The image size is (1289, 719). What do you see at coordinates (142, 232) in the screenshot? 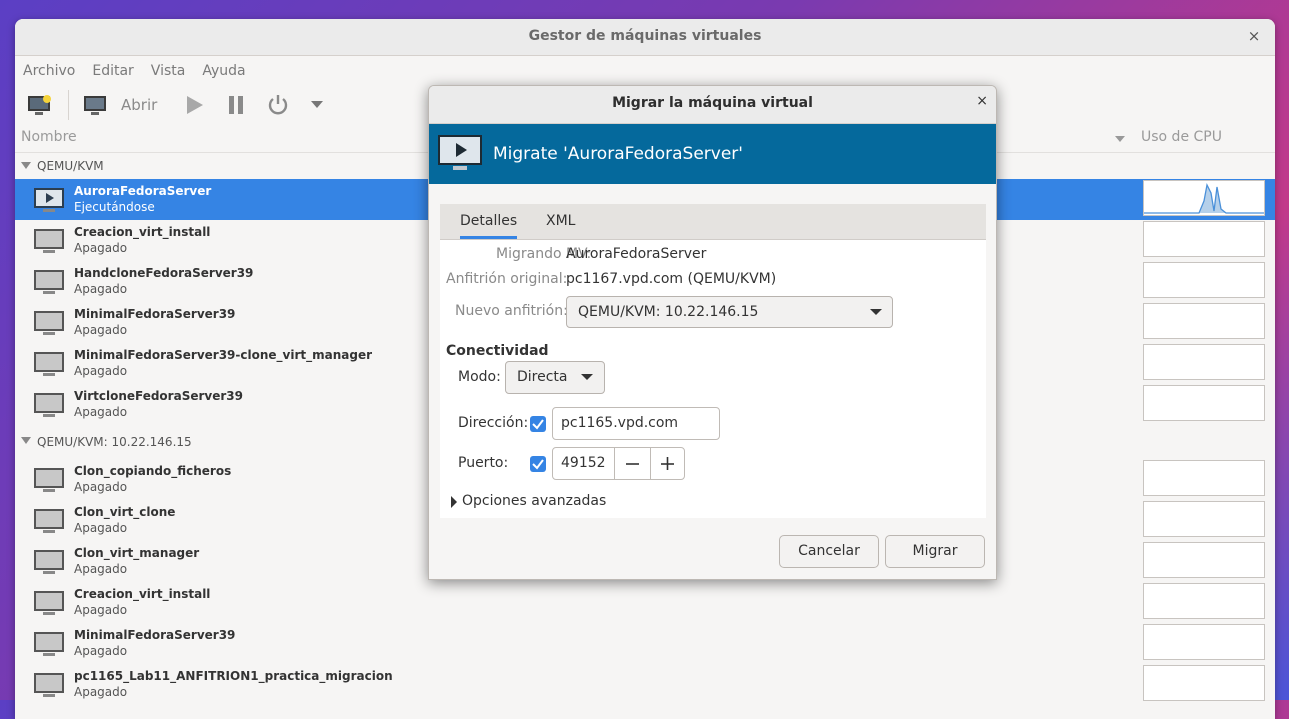
I see `vm-name: Creacion_virt_install` at bounding box center [142, 232].